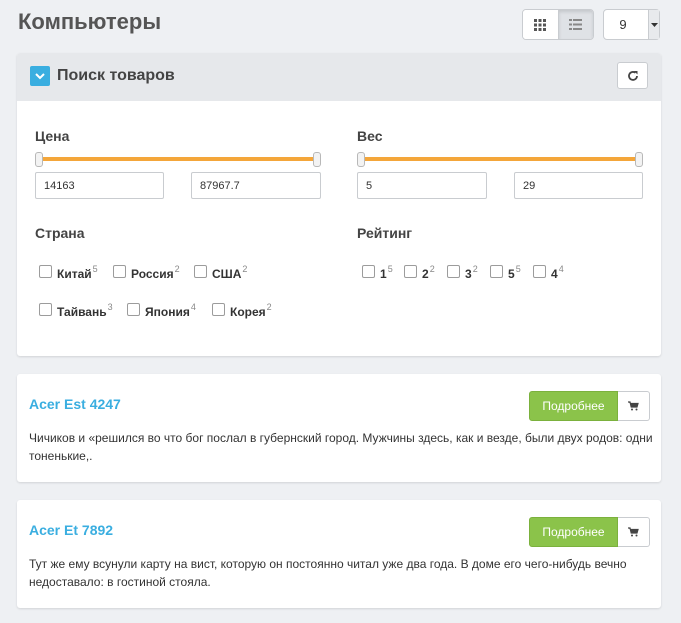 This screenshot has width=681, height=623. I want to click on weight-slider-track, so click(500, 159).